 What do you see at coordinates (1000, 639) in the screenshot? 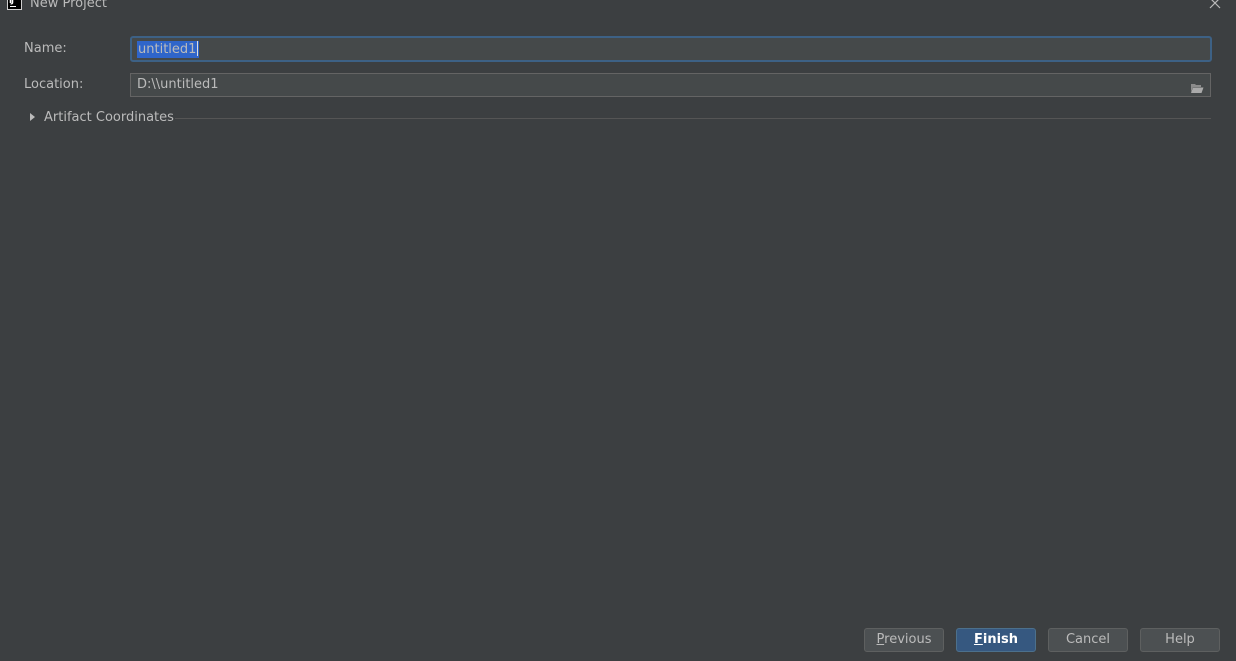
I see `finish-label: inish` at bounding box center [1000, 639].